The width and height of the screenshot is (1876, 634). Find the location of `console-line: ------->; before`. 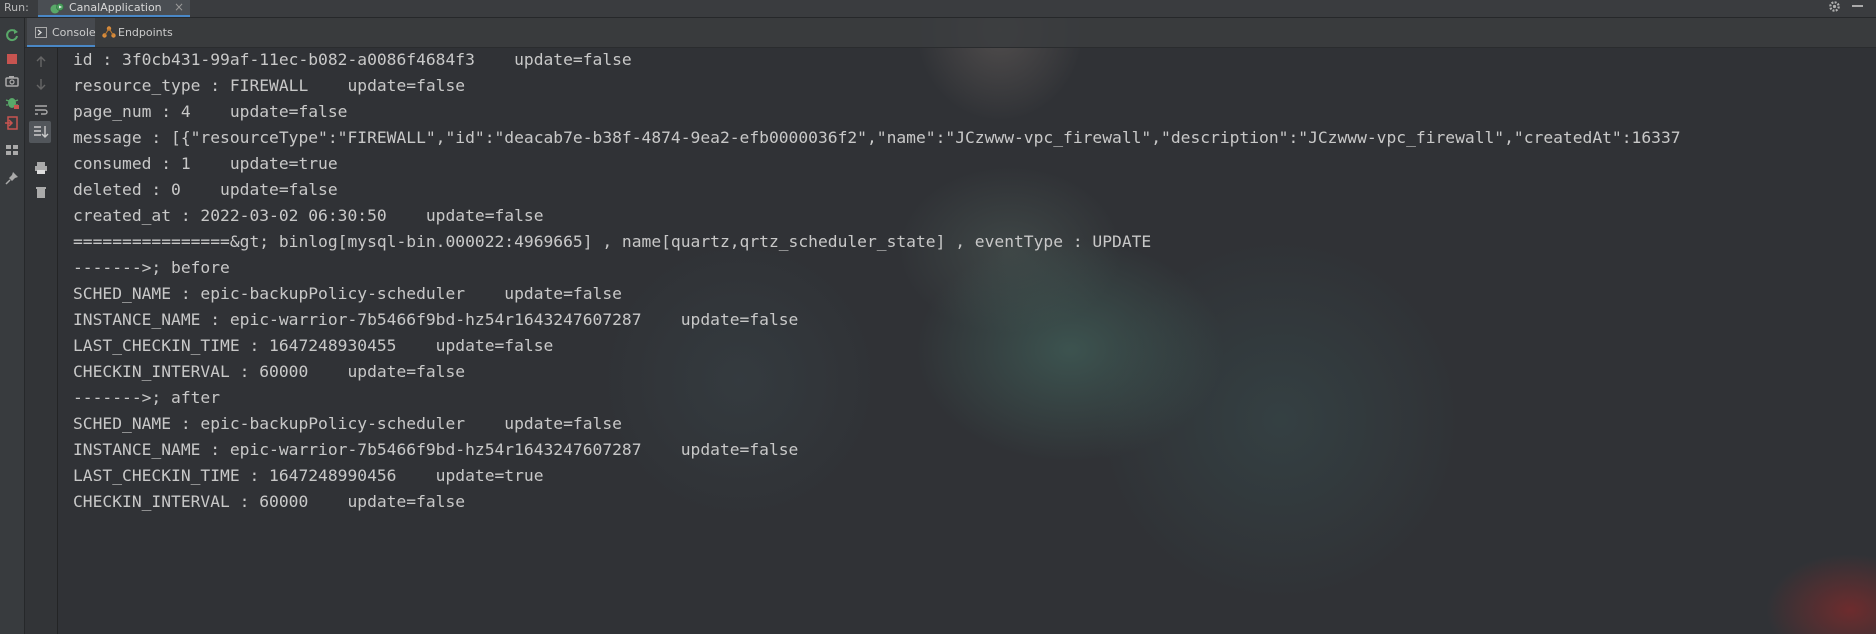

console-line: ------->; before is located at coordinates (151, 267).